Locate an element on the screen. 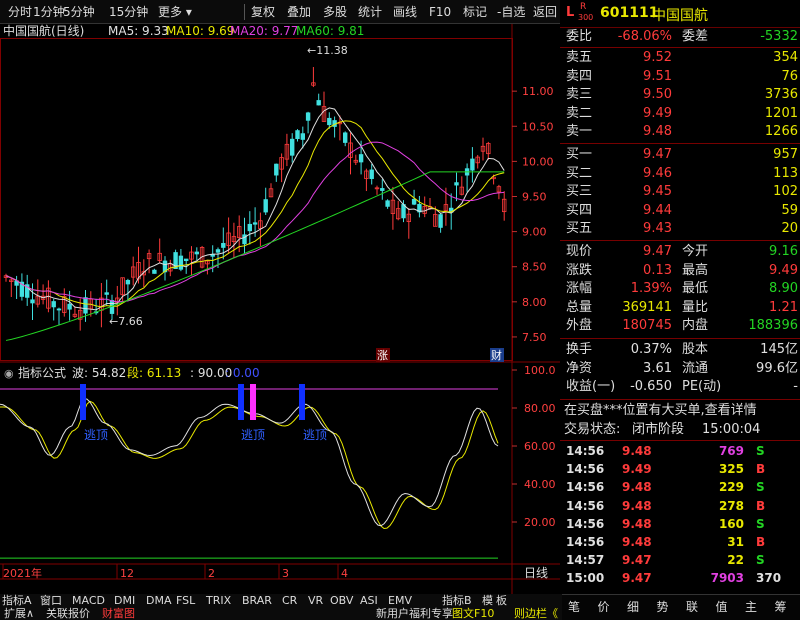 This screenshot has width=800, height=620. linked-quote-tab: 关联报价 is located at coordinates (68, 613).